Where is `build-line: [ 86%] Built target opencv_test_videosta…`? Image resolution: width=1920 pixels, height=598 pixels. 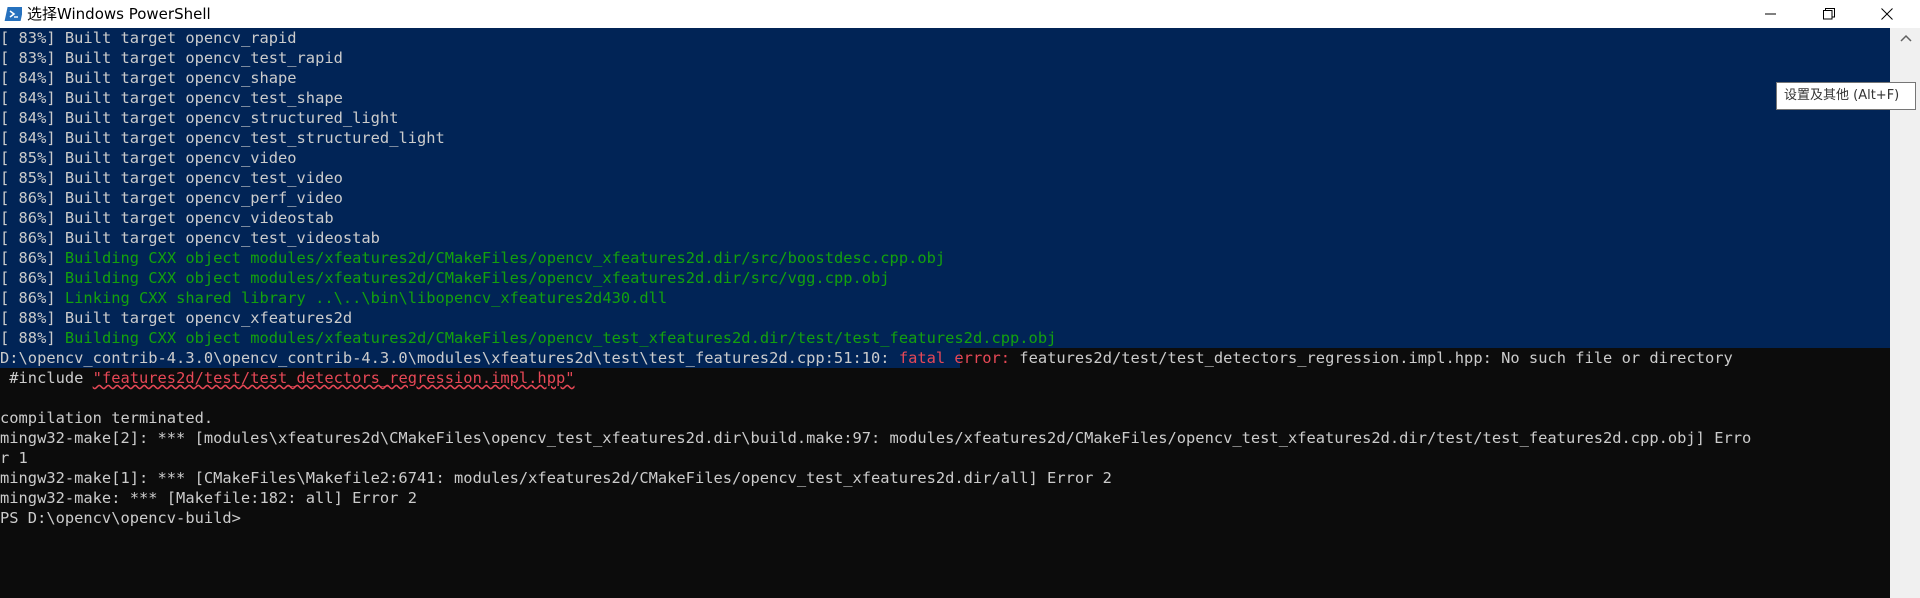
build-line: [ 86%] Built target opencv_test_videosta… is located at coordinates (945, 238).